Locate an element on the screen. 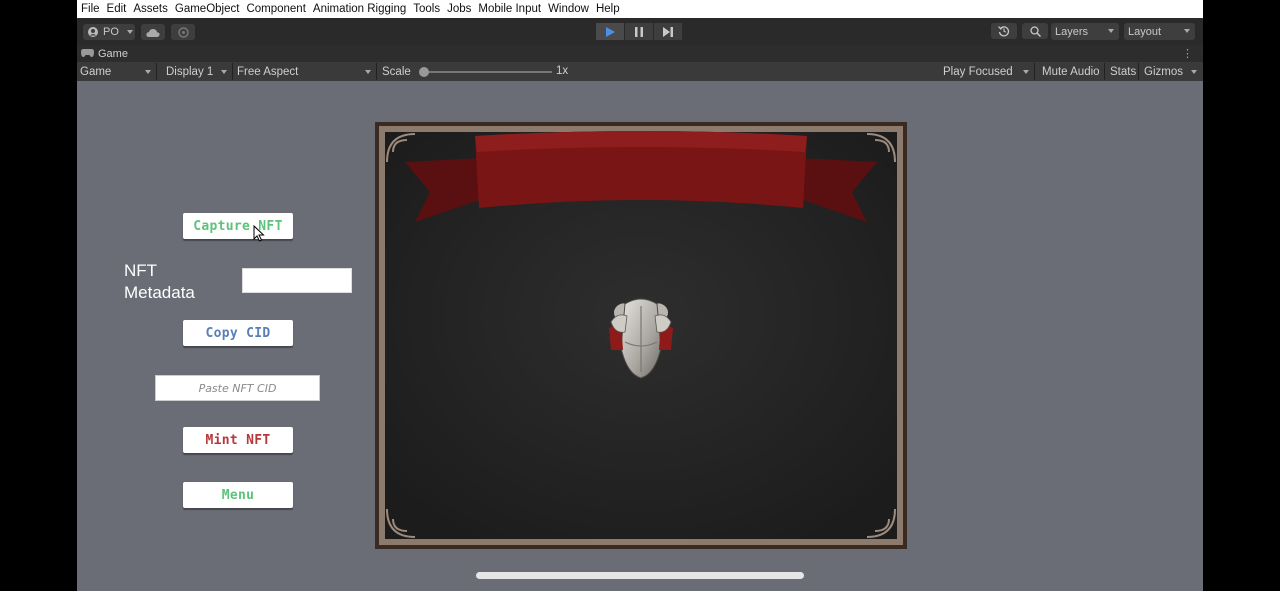  layers-dropdown: Layers is located at coordinates (1085, 31).